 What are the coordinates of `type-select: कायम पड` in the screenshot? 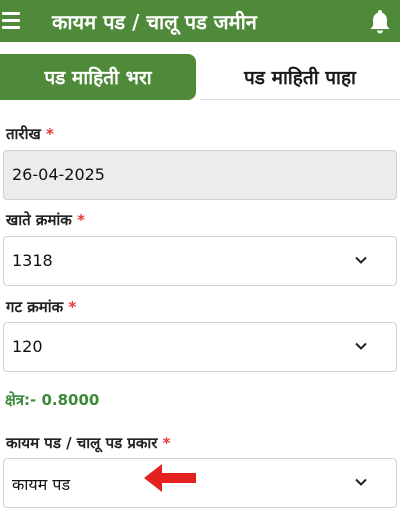 It's located at (200, 483).